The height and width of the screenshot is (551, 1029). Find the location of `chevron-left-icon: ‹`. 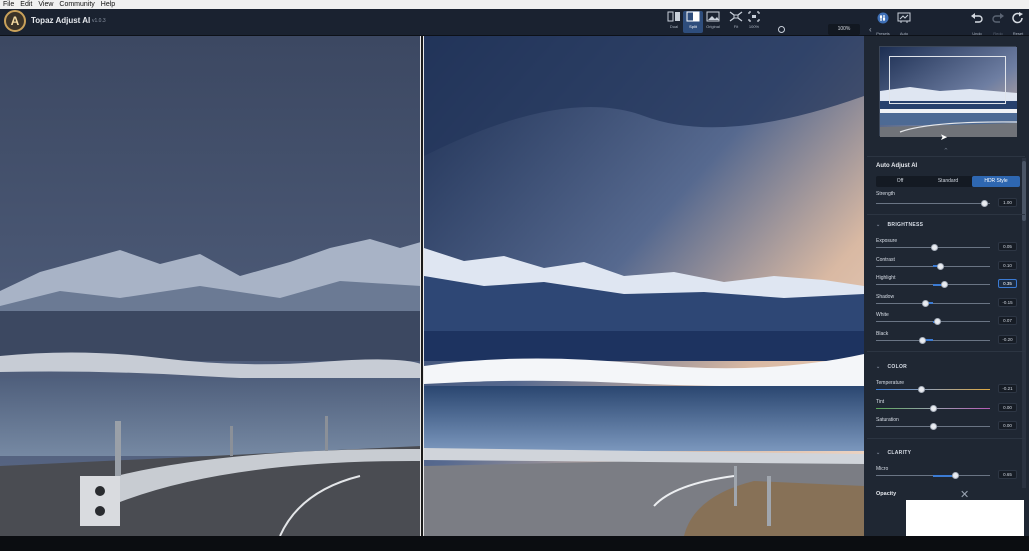

chevron-left-icon: ‹ is located at coordinates (870, 29).